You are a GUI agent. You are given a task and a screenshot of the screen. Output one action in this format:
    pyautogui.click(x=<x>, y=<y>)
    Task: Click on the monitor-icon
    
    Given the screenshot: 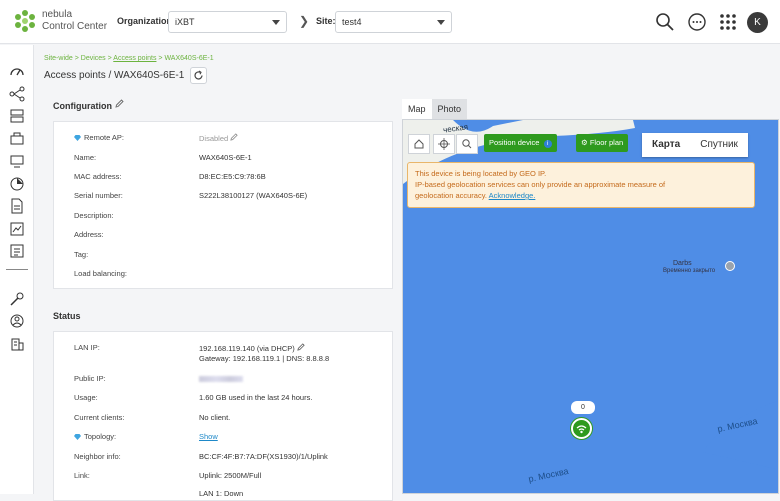 What is the action you would take?
    pyautogui.click(x=17, y=161)
    